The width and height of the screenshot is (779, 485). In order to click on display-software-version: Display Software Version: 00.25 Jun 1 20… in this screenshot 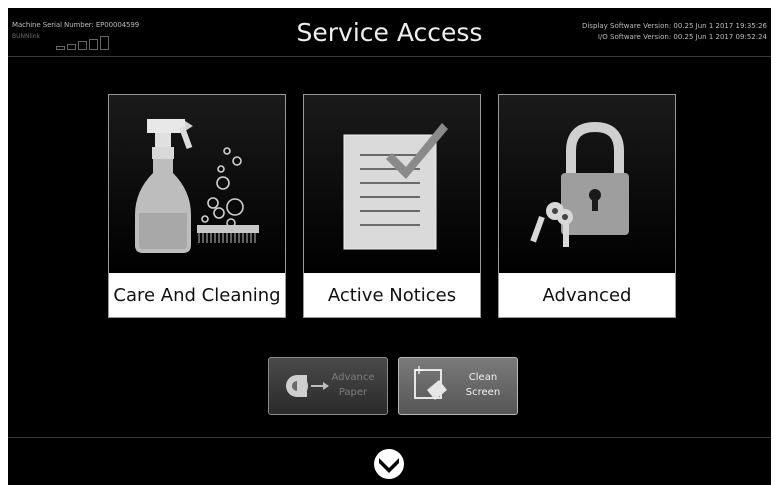, I will do `click(674, 26)`.